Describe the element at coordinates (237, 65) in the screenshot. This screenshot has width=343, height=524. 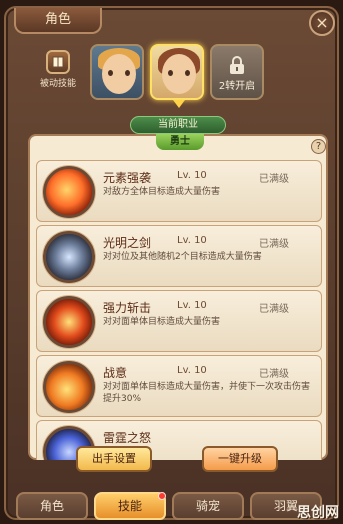
I see `lock-icon` at that location.